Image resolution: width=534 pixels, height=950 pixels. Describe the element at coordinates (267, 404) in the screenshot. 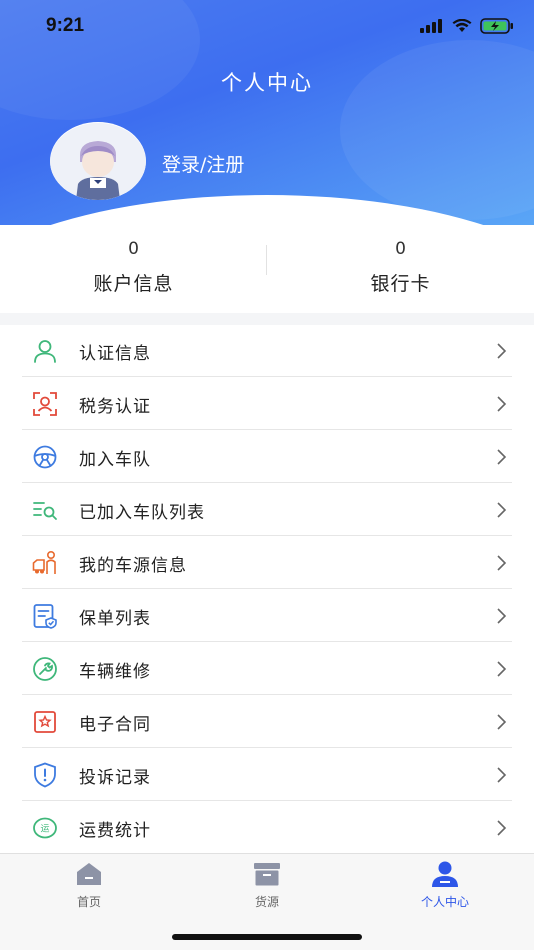

I see `menu-item-tax-certification: 税务认证` at that location.